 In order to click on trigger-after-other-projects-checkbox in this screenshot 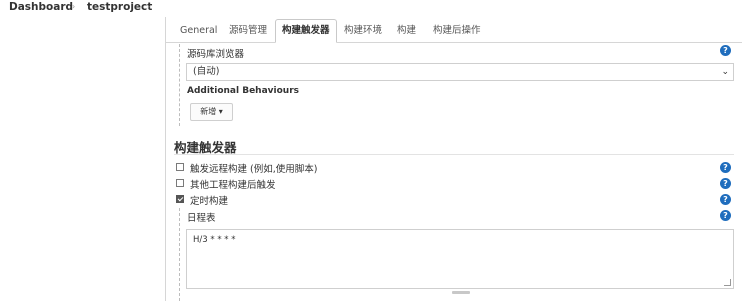, I will do `click(180, 183)`.